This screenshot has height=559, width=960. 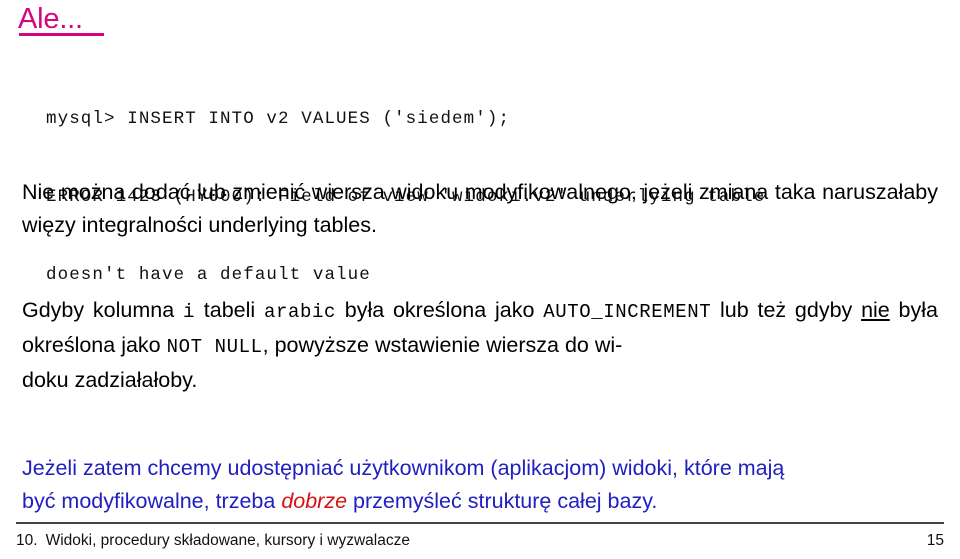 What do you see at coordinates (61, 34) in the screenshot?
I see `title-underline-rule` at bounding box center [61, 34].